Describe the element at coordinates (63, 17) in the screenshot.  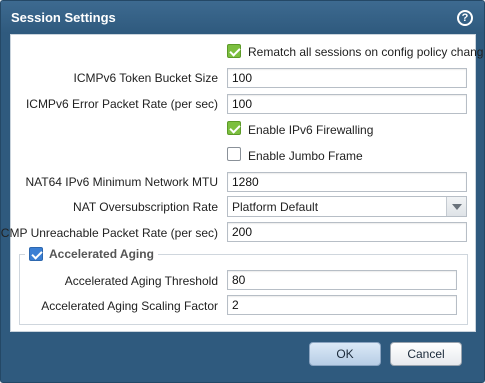
I see `dialog-title: Session Settings` at that location.